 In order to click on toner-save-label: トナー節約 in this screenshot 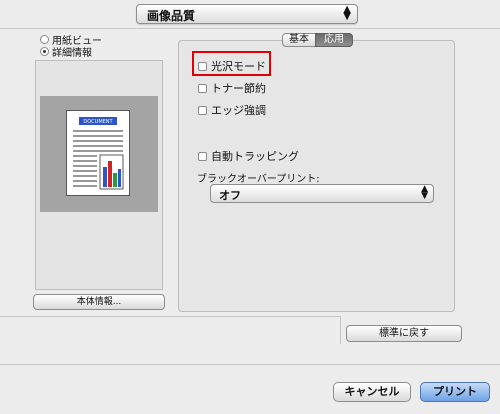, I will do `click(238, 88)`.